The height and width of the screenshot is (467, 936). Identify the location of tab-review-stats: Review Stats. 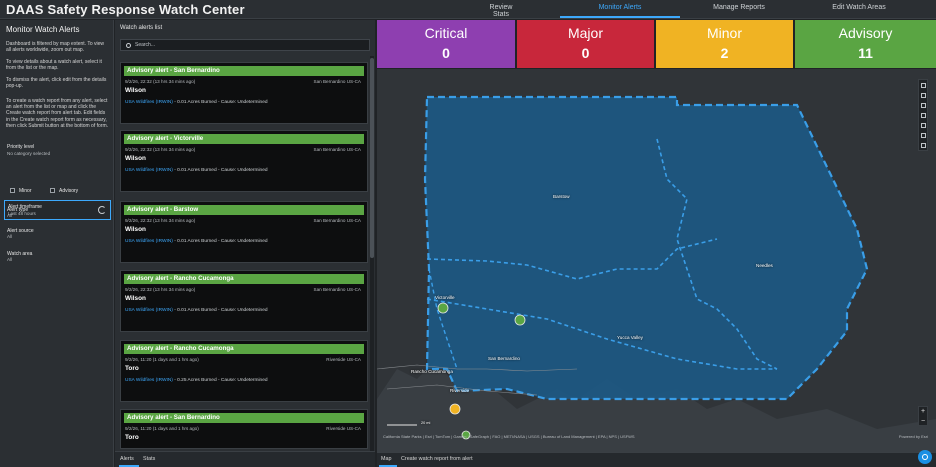
(501, 11).